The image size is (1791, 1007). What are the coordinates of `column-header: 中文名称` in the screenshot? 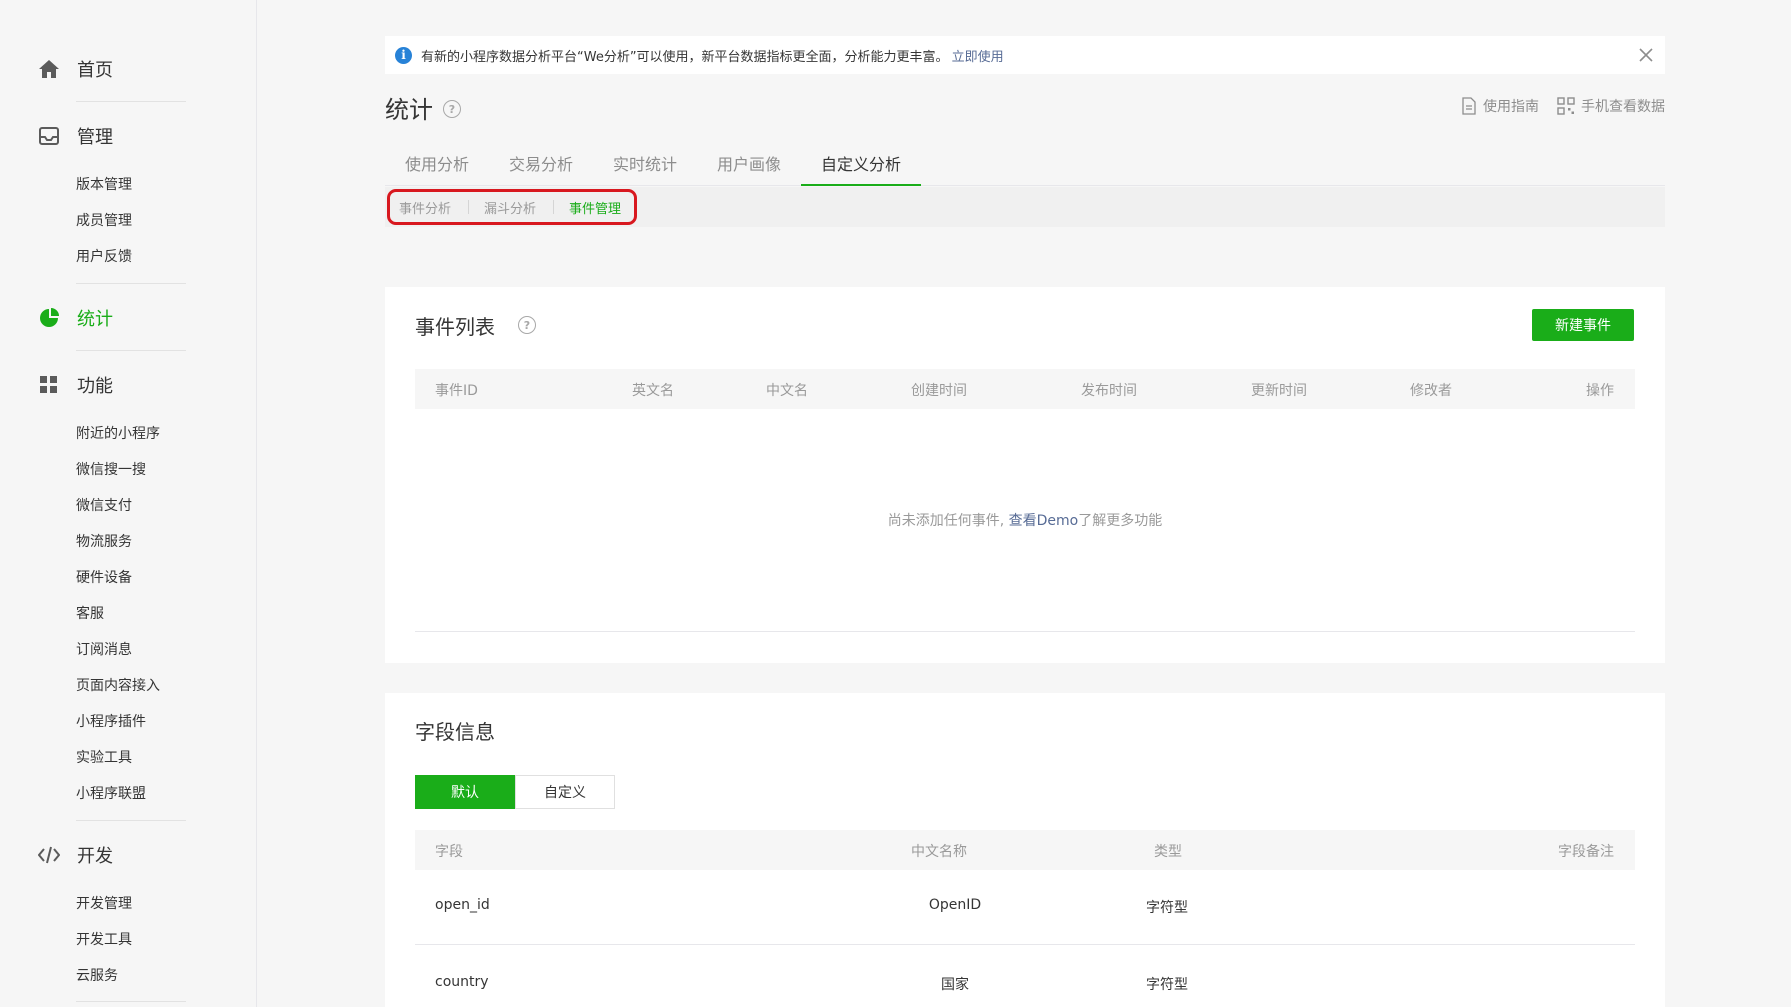 It's located at (939, 852).